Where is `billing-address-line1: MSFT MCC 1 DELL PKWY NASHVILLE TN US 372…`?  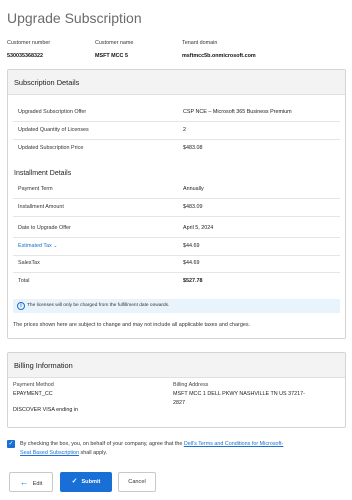
billing-address-line1: MSFT MCC 1 DELL PKWY NASHVILLE TN US 372… is located at coordinates (239, 394).